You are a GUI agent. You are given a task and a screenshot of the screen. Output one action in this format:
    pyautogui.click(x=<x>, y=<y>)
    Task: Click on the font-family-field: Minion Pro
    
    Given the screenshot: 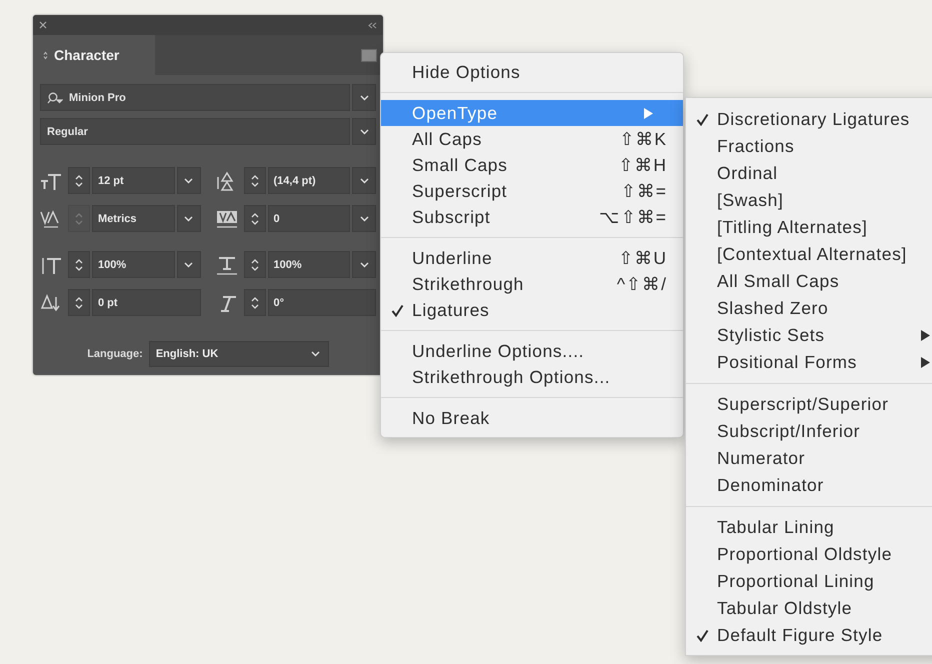 What is the action you would take?
    pyautogui.click(x=195, y=97)
    